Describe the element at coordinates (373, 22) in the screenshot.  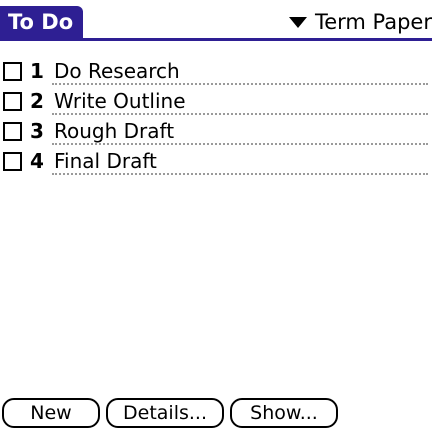
I see `category-label: Term Paper` at that location.